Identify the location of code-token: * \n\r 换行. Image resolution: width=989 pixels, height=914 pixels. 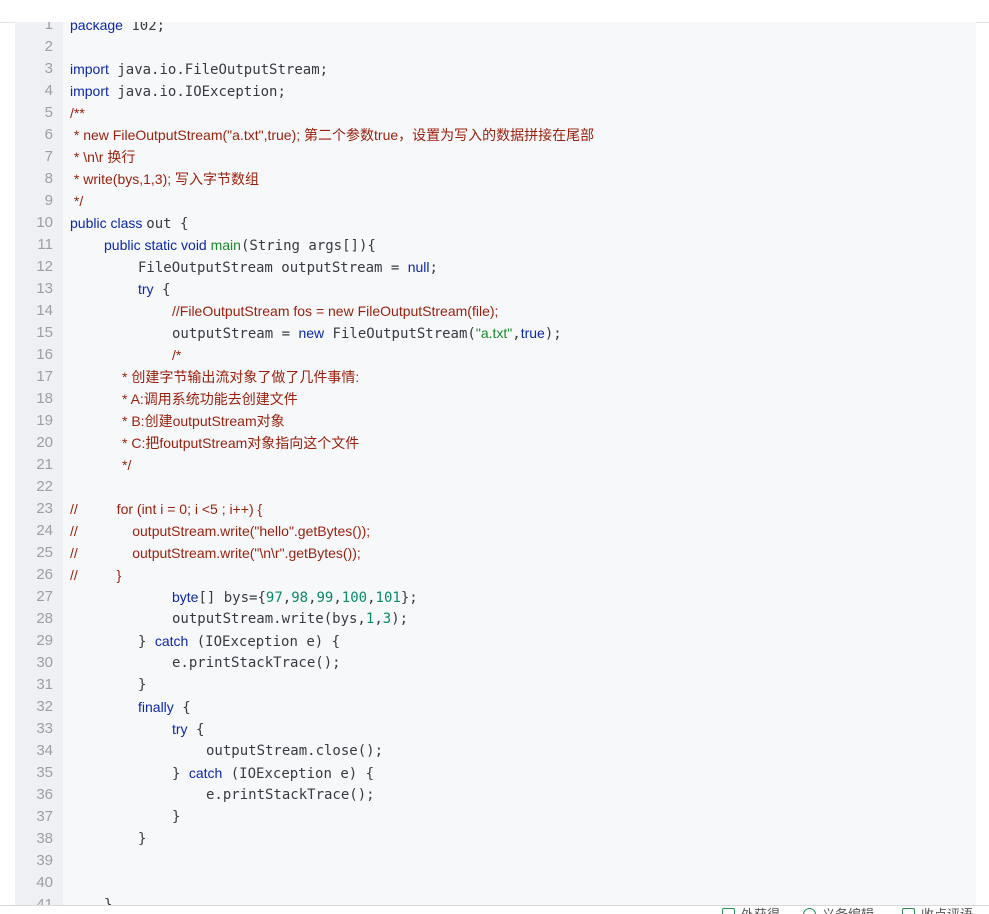
(103, 157).